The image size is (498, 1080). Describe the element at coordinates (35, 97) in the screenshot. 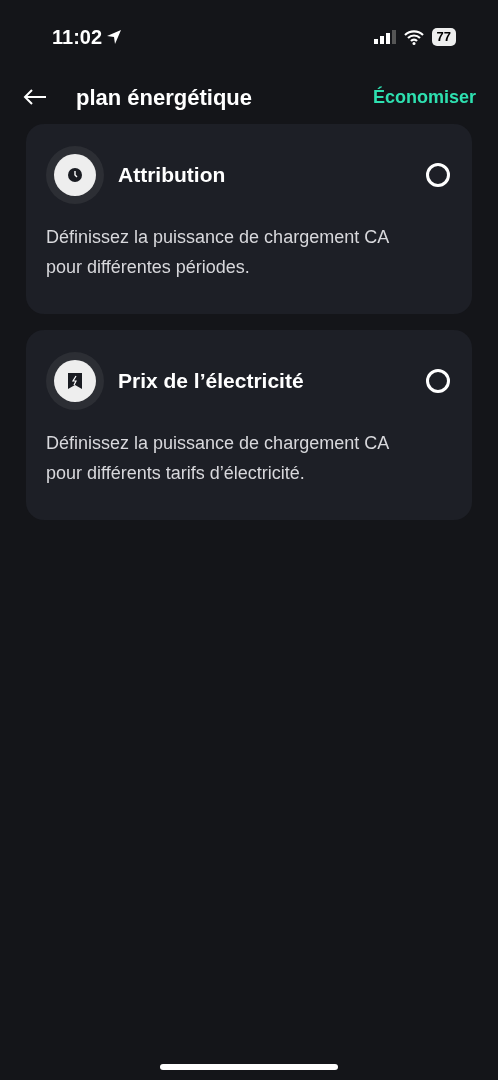

I see `back-arrow-icon` at that location.